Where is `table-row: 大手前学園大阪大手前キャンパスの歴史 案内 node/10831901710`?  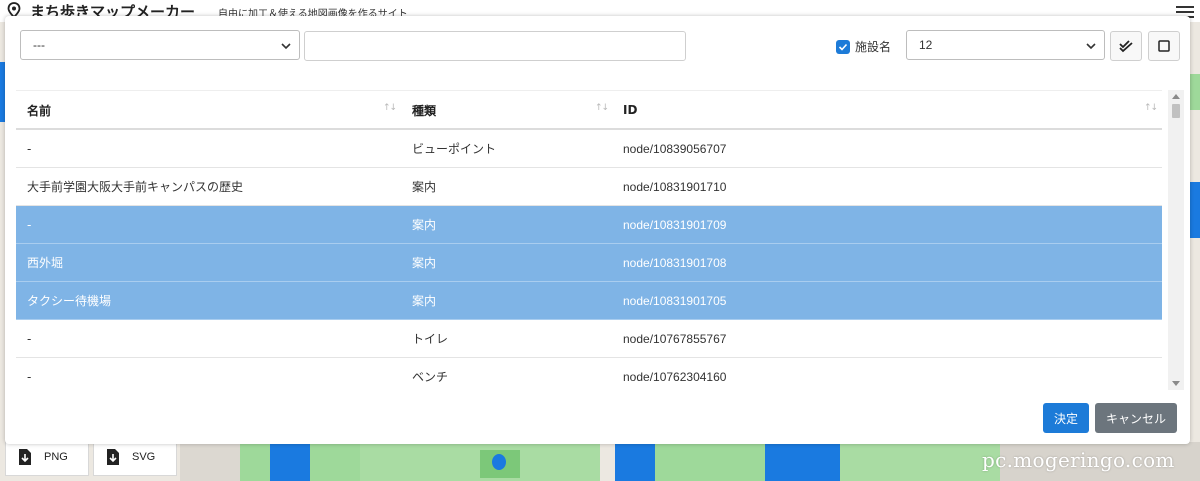
table-row: 大手前学園大阪大手前キャンパスの歴史 案内 node/10831901710 is located at coordinates (589, 187).